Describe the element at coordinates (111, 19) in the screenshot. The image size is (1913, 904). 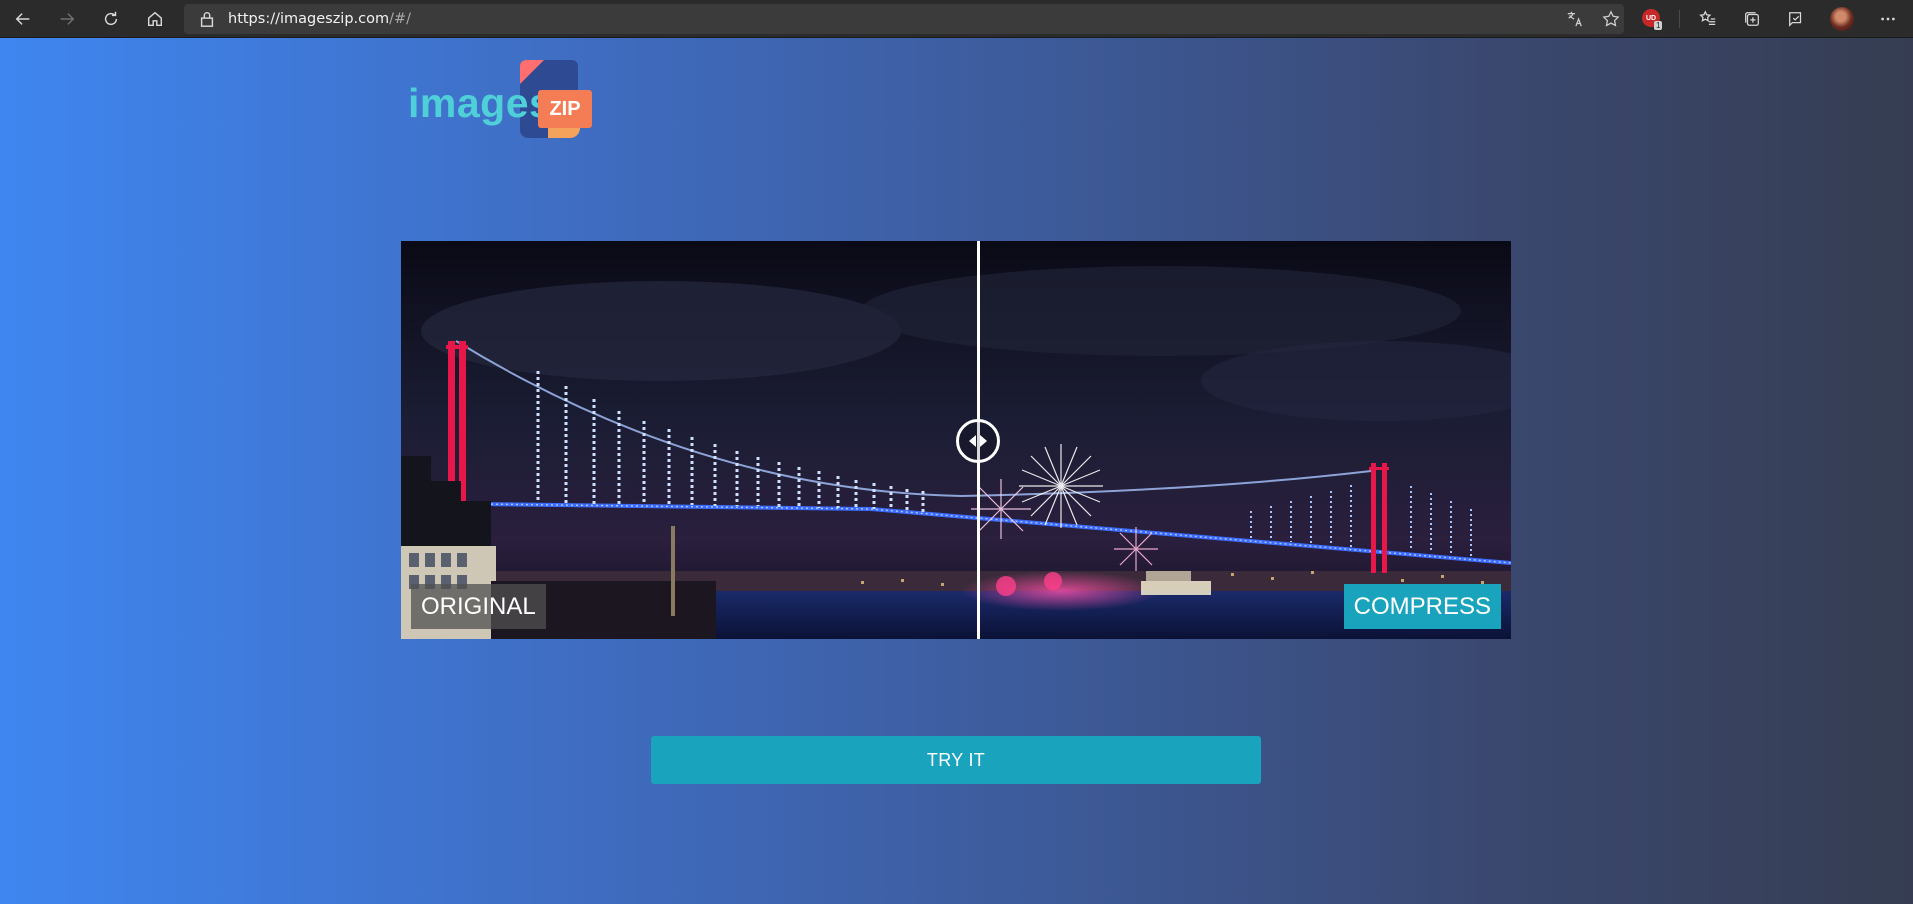
I see `refresh-icon` at that location.